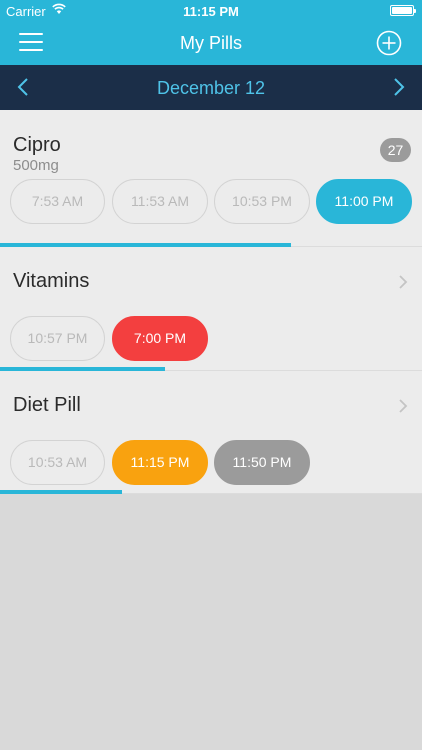  I want to click on pill-name: Diet Pill, so click(47, 405).